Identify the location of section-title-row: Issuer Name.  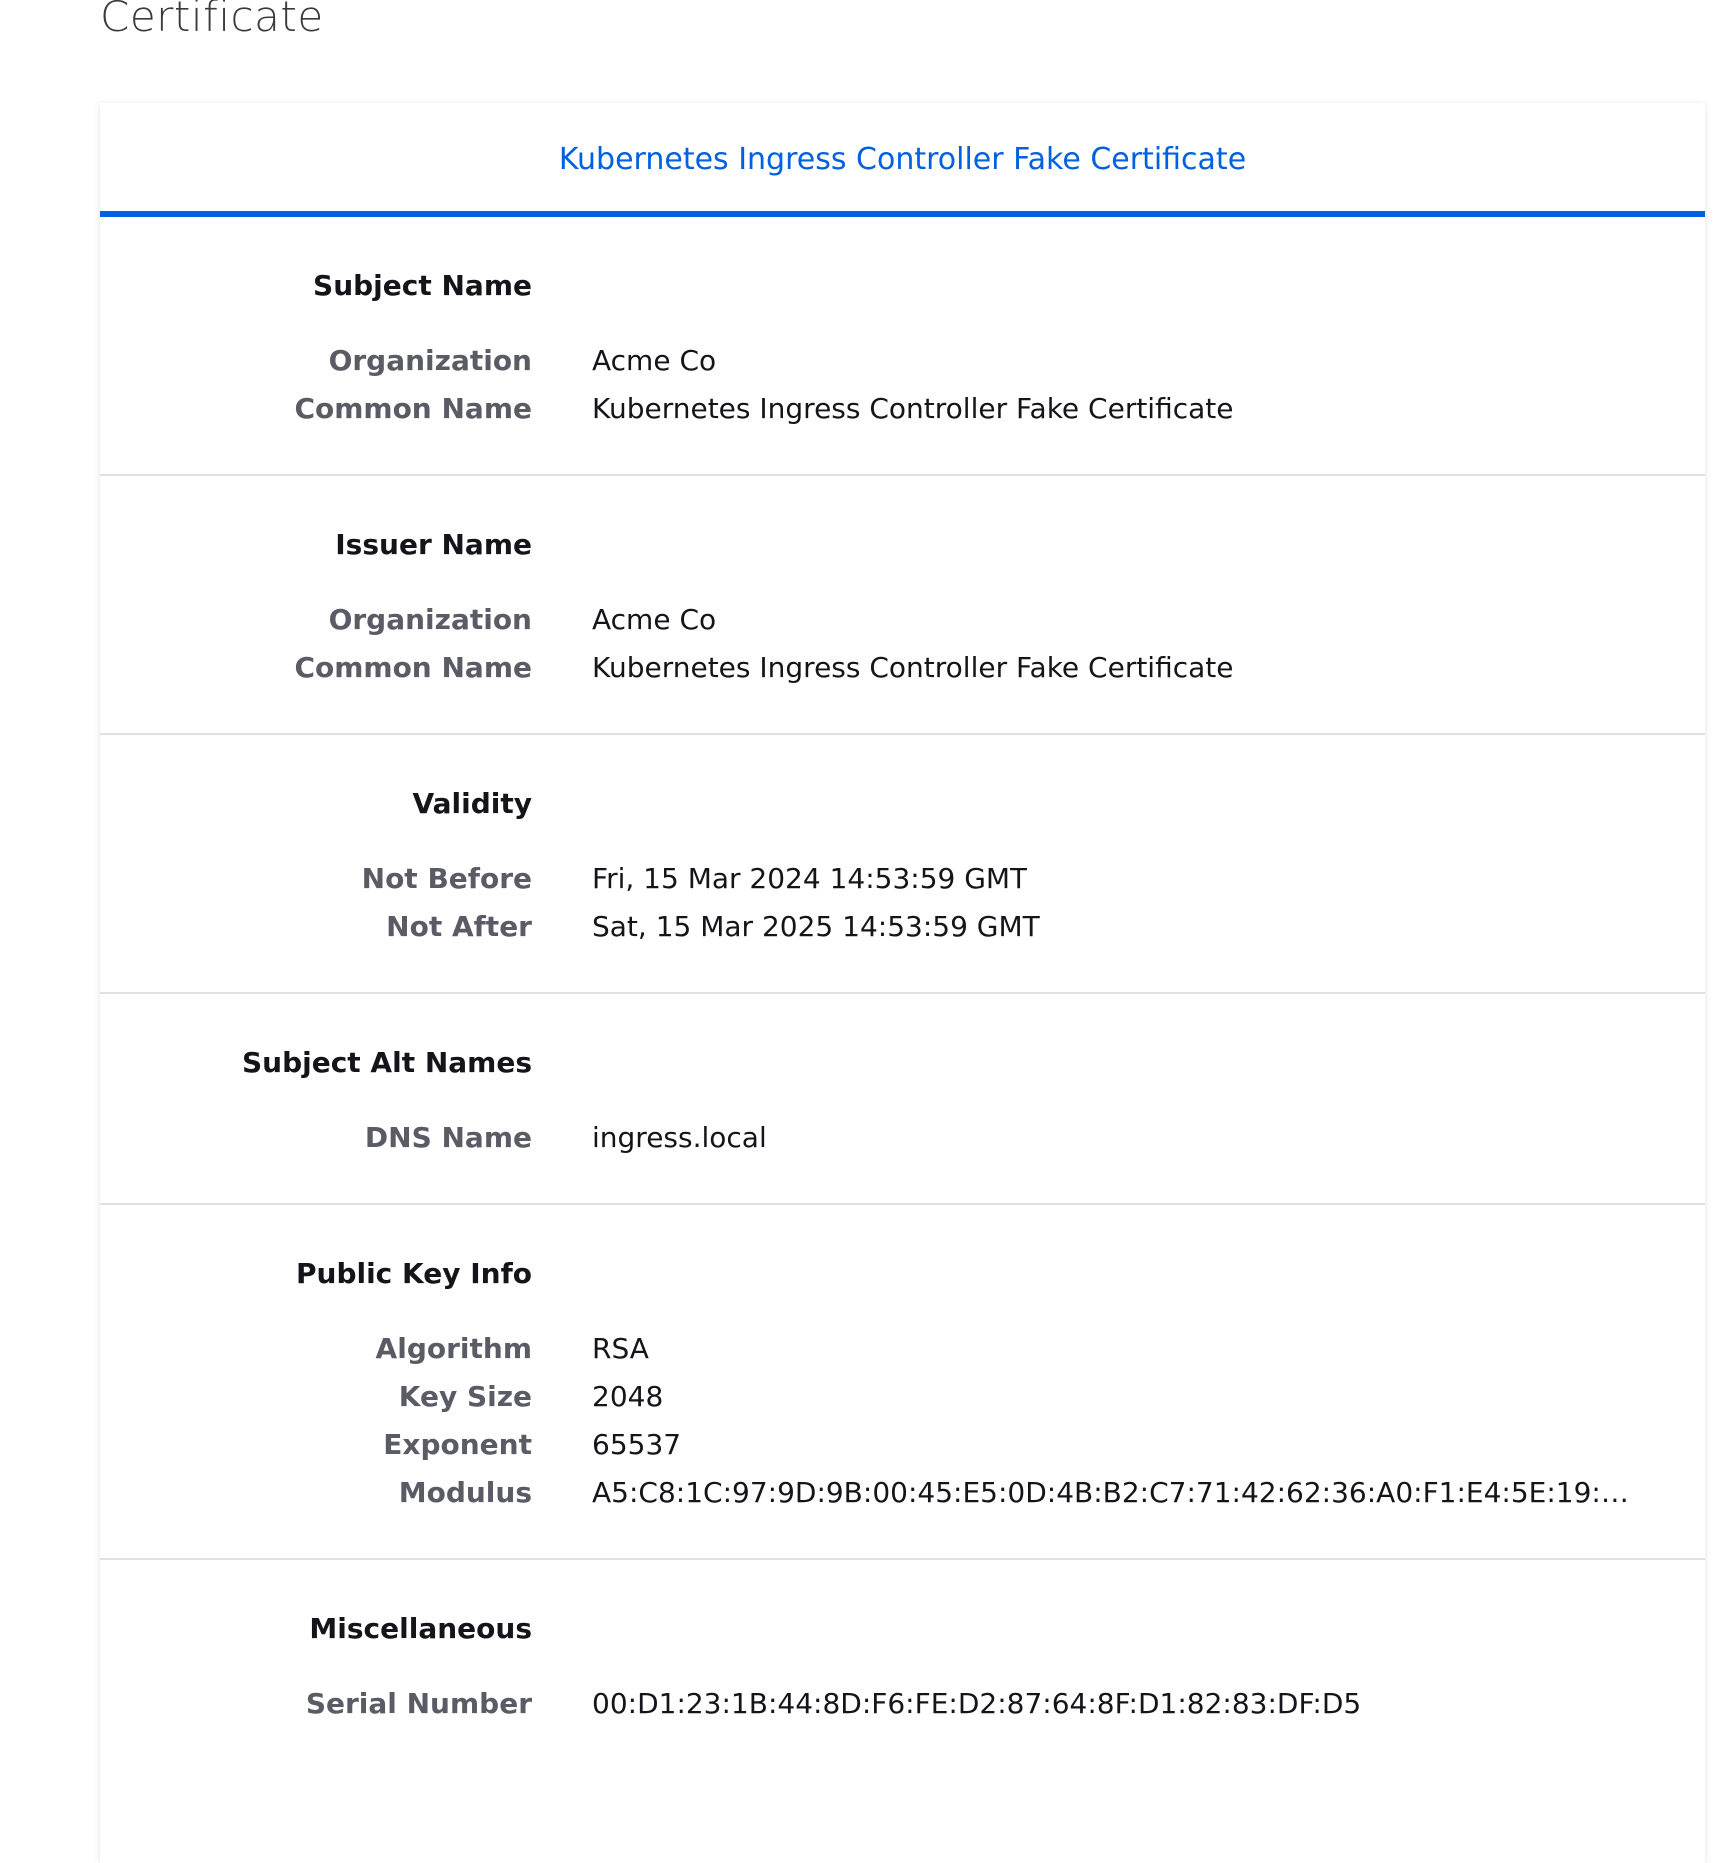
(902, 560).